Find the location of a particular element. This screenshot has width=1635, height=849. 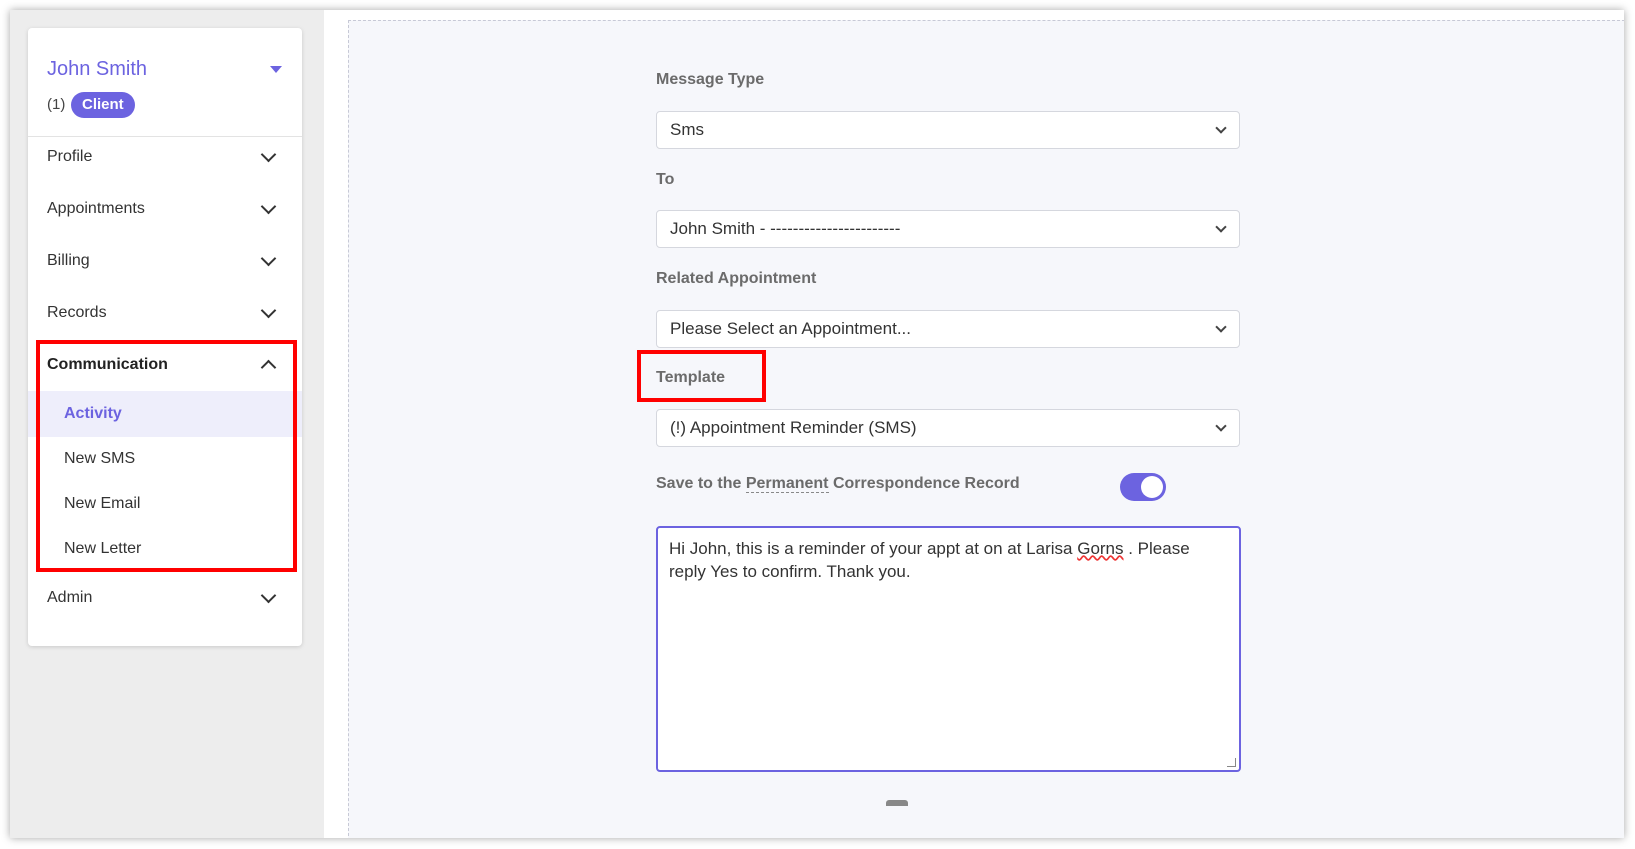

user-menu-caret-icon is located at coordinates (276, 69).